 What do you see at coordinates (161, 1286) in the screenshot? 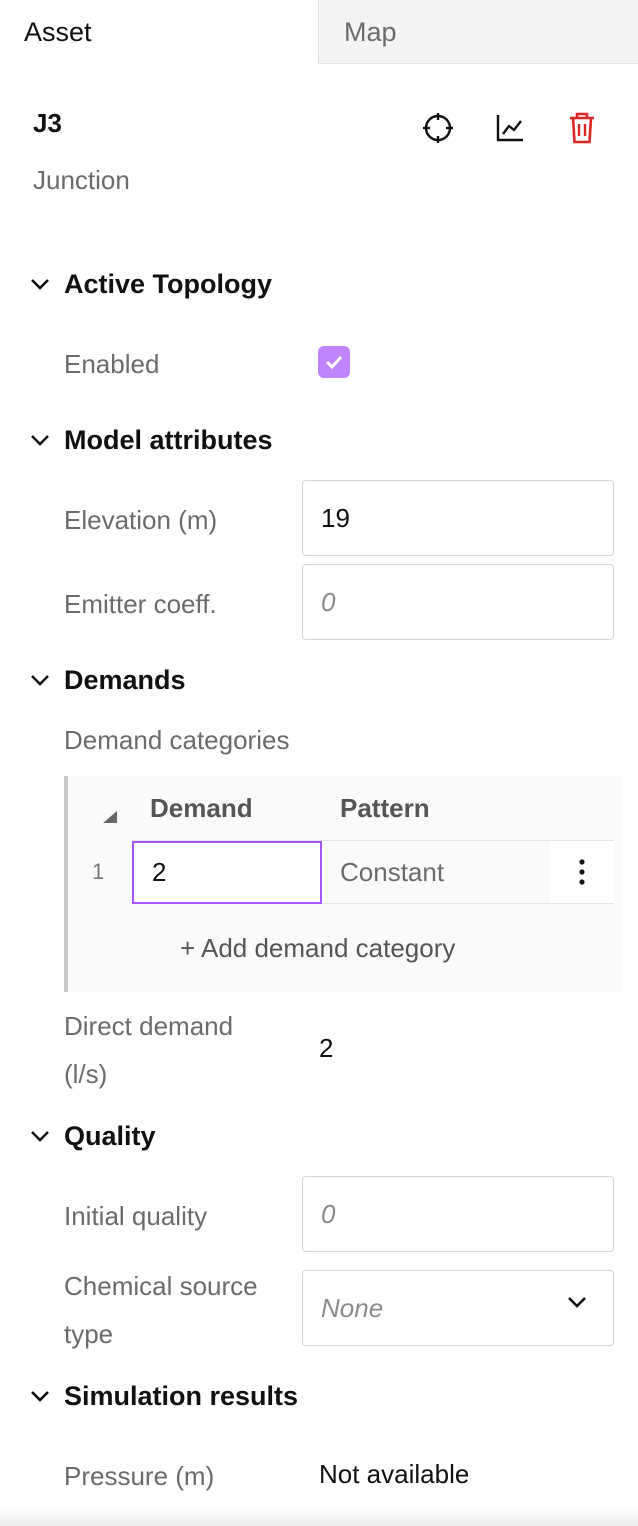
I see `chemical-source-label: Chemical source` at bounding box center [161, 1286].